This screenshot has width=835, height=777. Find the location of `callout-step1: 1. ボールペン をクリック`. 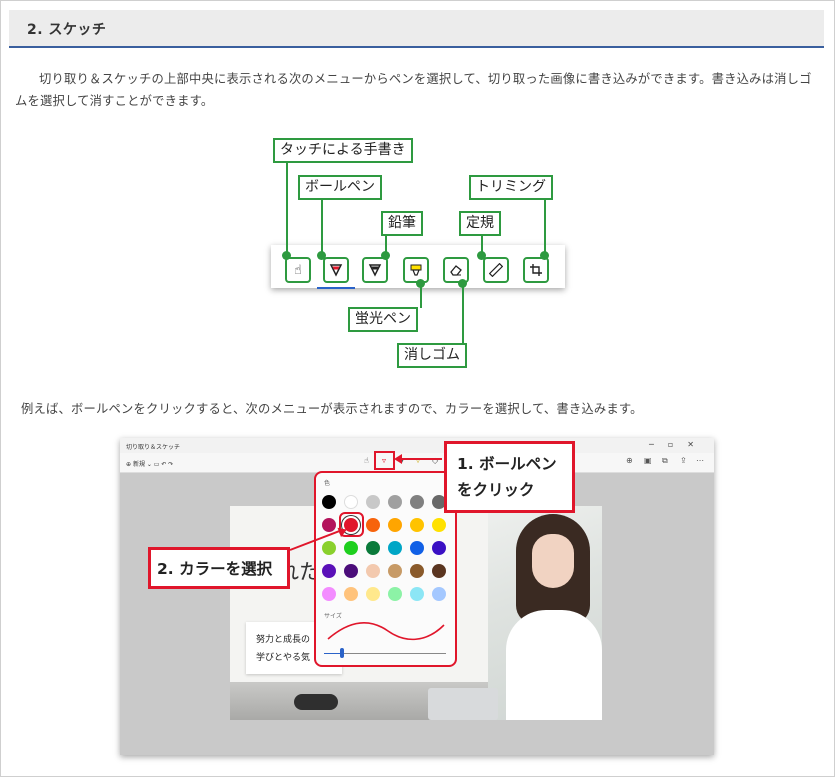

callout-step1: 1. ボールペン をクリック is located at coordinates (509, 477).